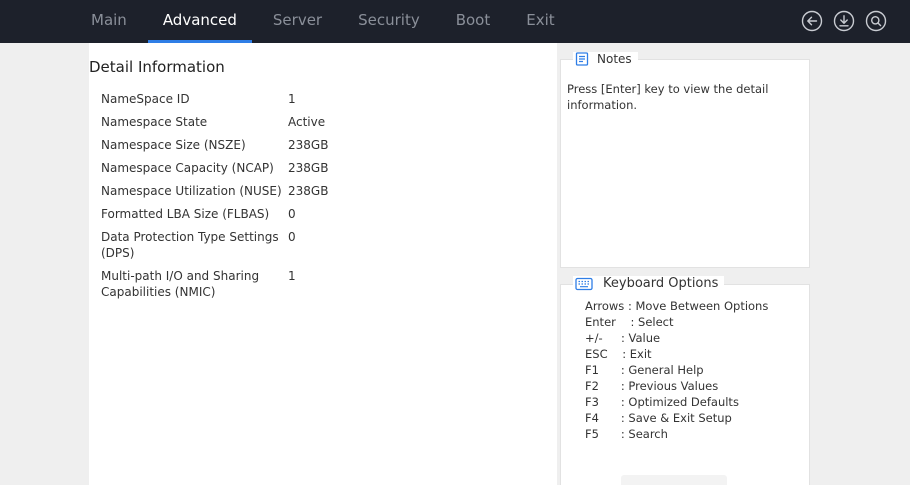 This screenshot has width=910, height=485. I want to click on back-arrow-icon, so click(812, 21).